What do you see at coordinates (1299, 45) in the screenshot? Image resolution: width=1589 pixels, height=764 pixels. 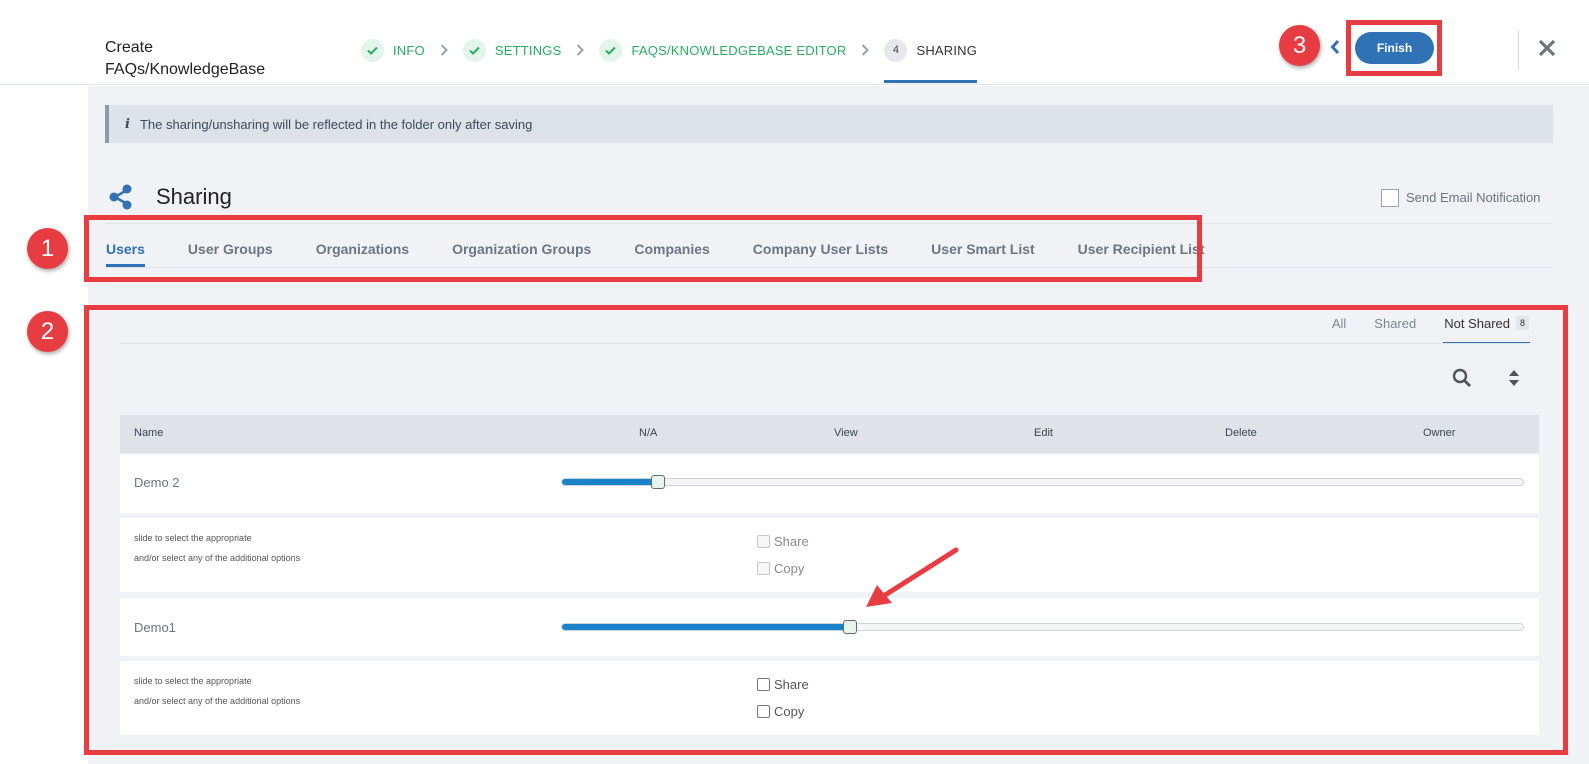 I see `annotation-number-3: 3` at bounding box center [1299, 45].